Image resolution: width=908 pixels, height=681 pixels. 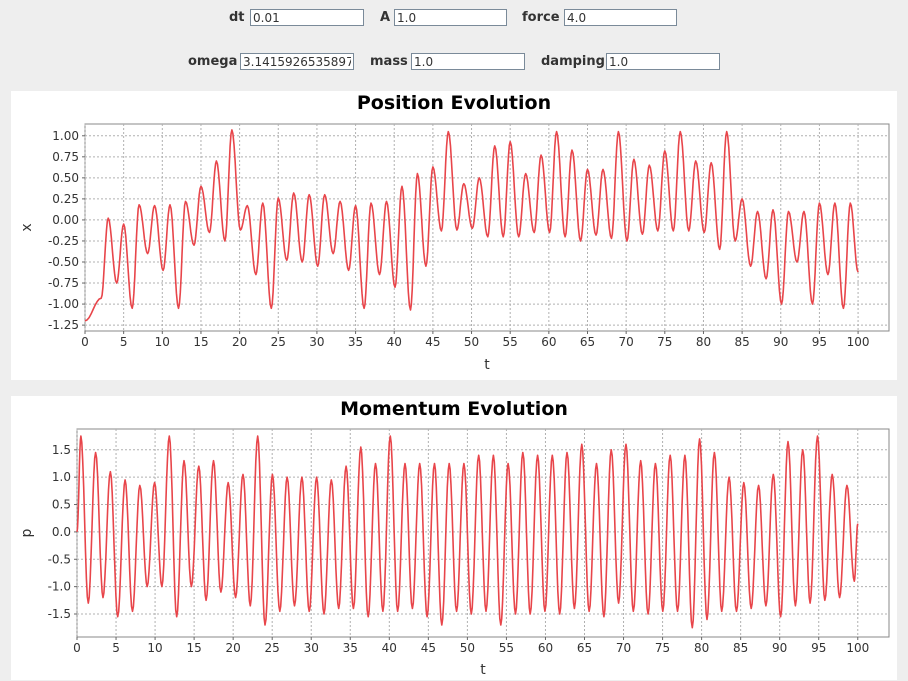 I want to click on mass-label: mass, so click(x=389, y=61).